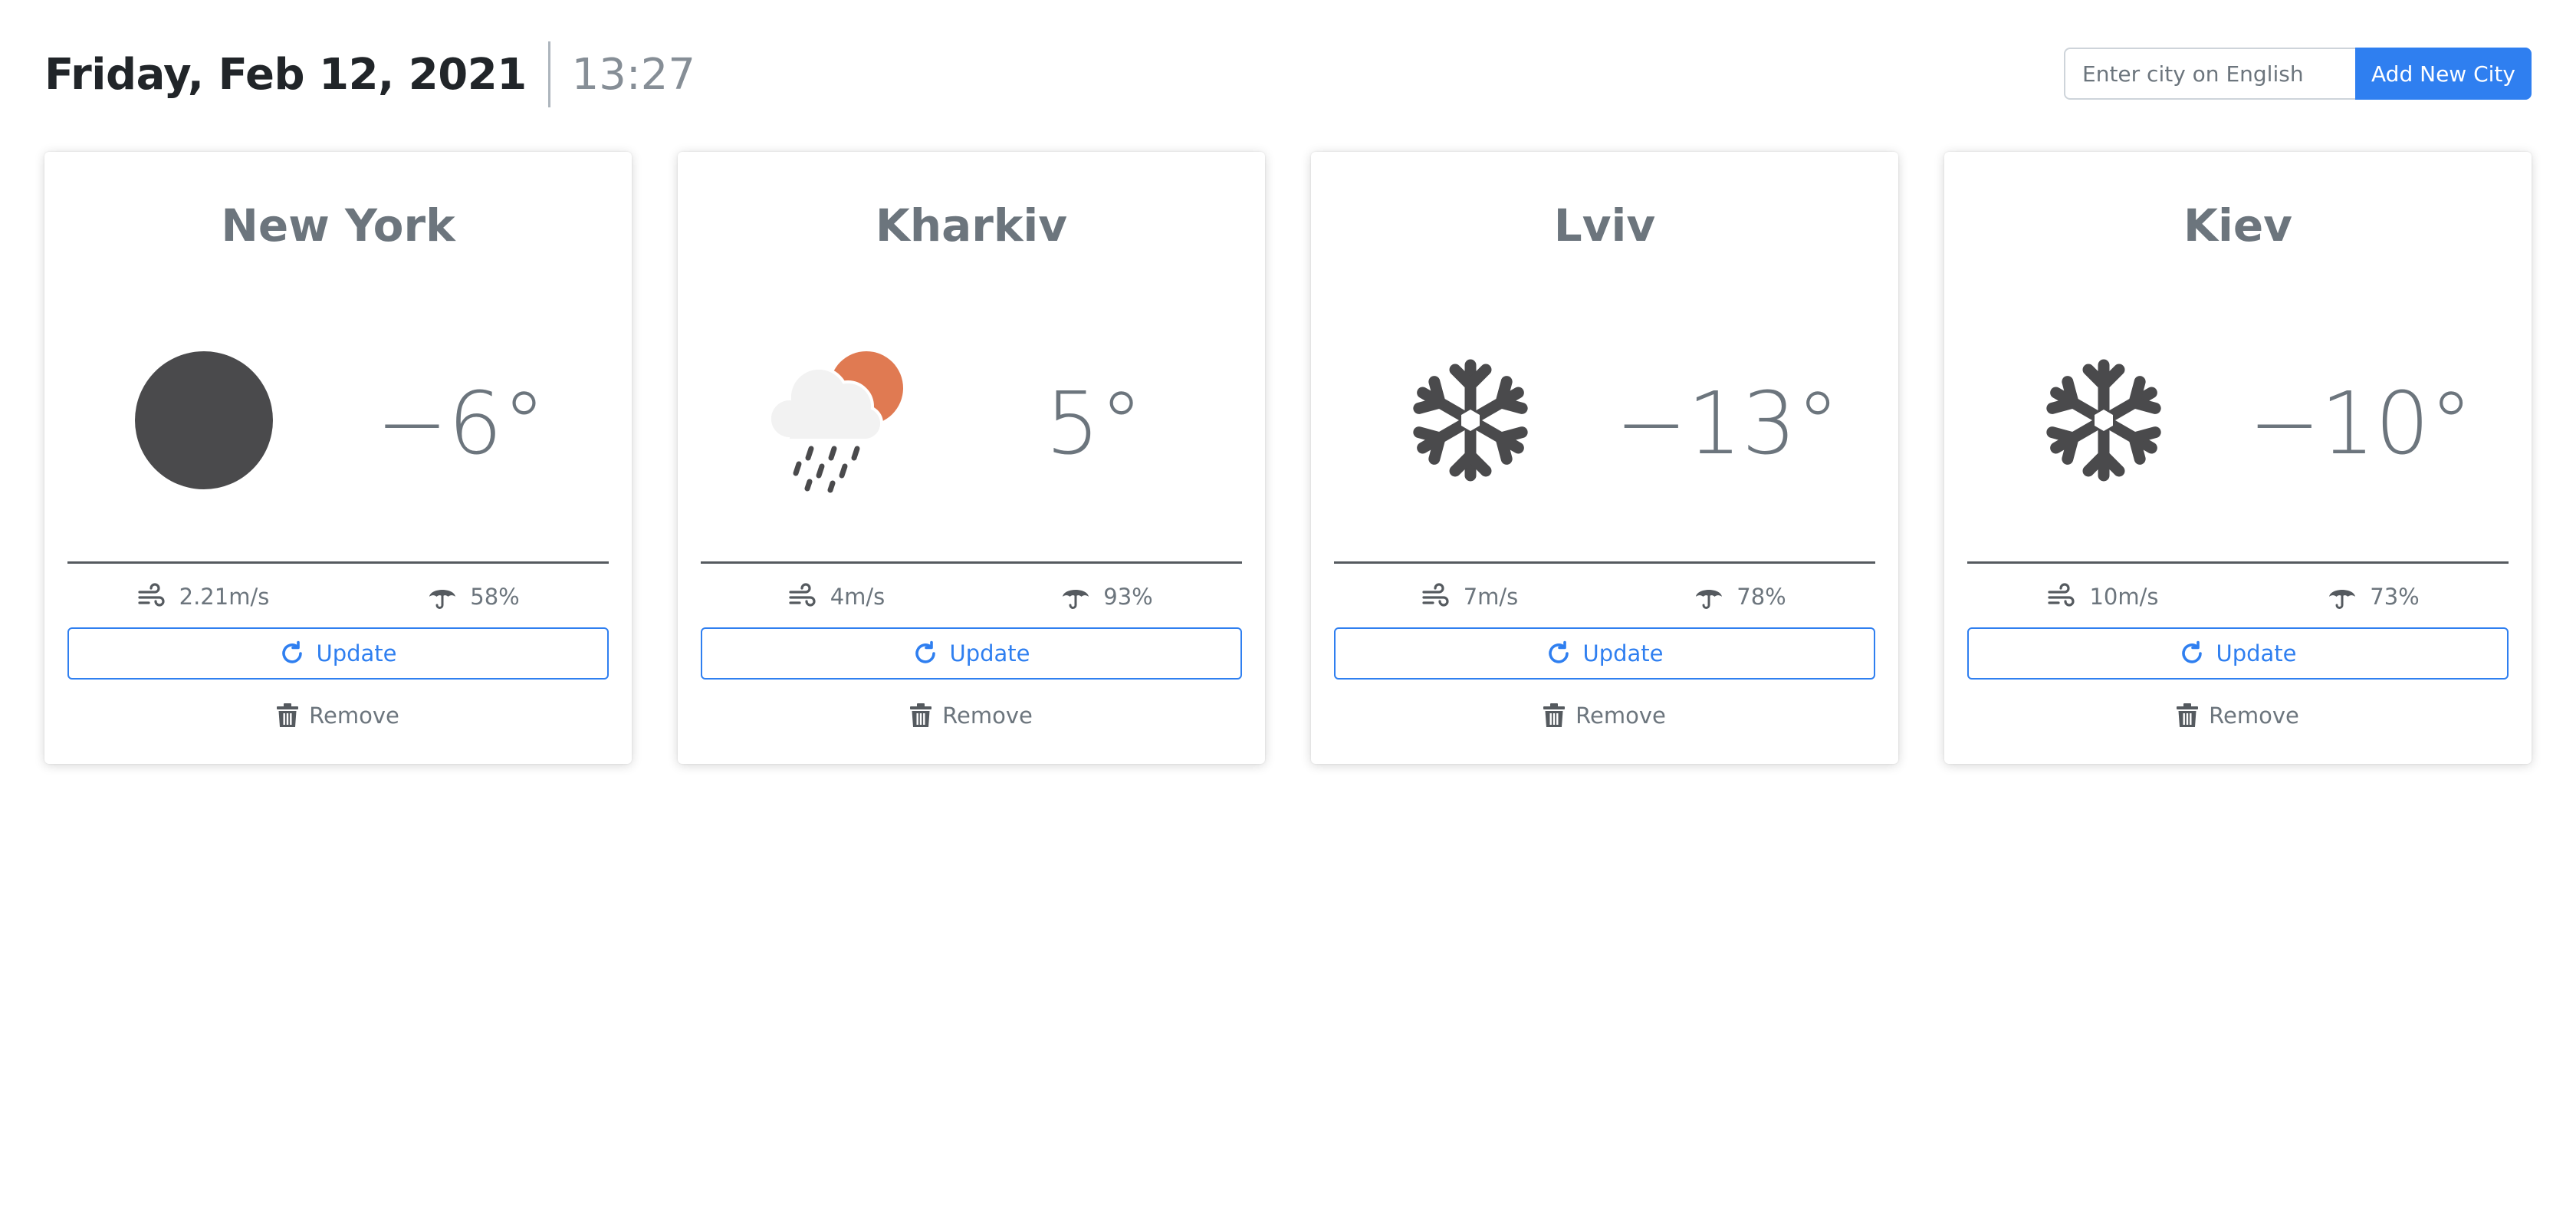 The width and height of the screenshot is (2576, 1221). What do you see at coordinates (495, 597) in the screenshot?
I see `humidity-value: 58%` at bounding box center [495, 597].